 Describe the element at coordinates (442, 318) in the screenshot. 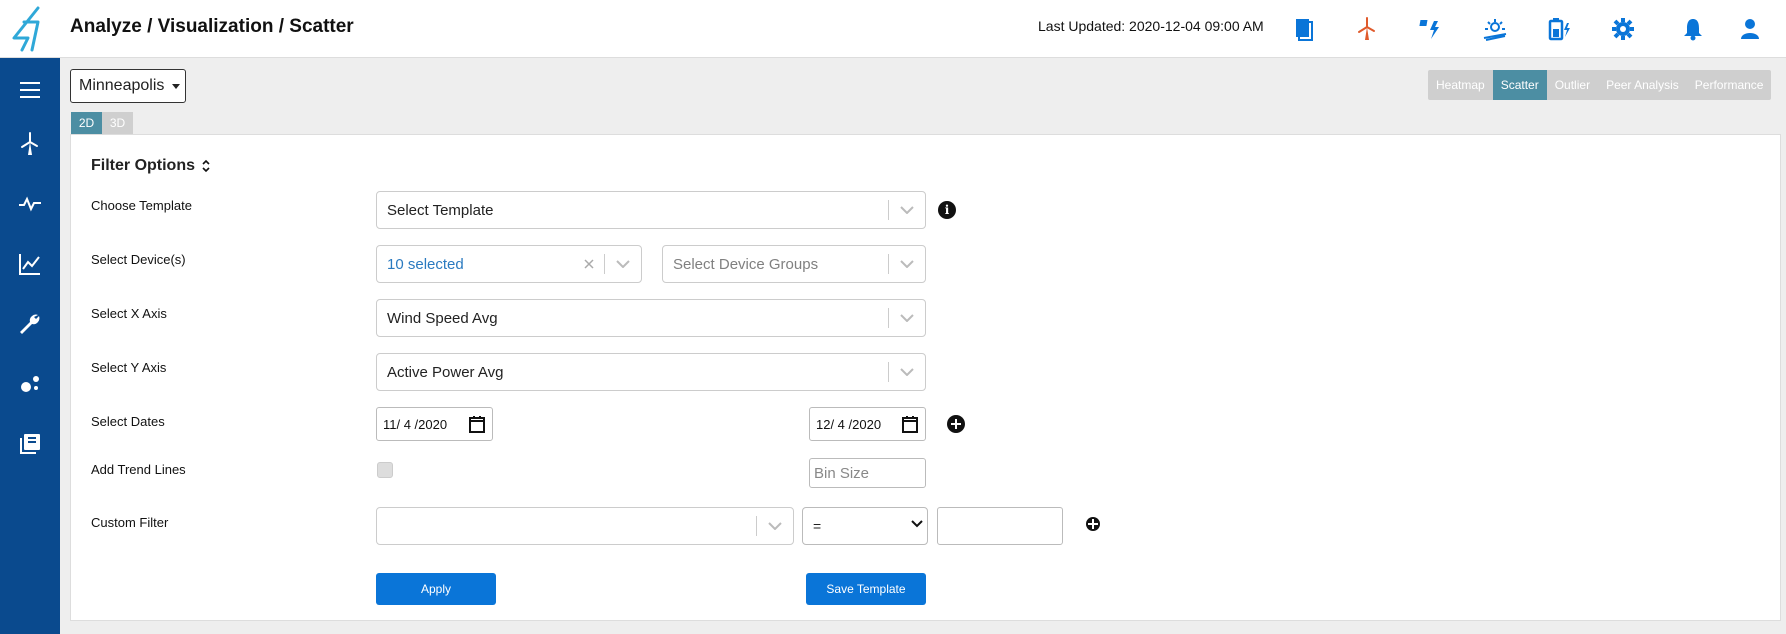

I see `x-axis-select-value: Wind Speed Avg` at that location.